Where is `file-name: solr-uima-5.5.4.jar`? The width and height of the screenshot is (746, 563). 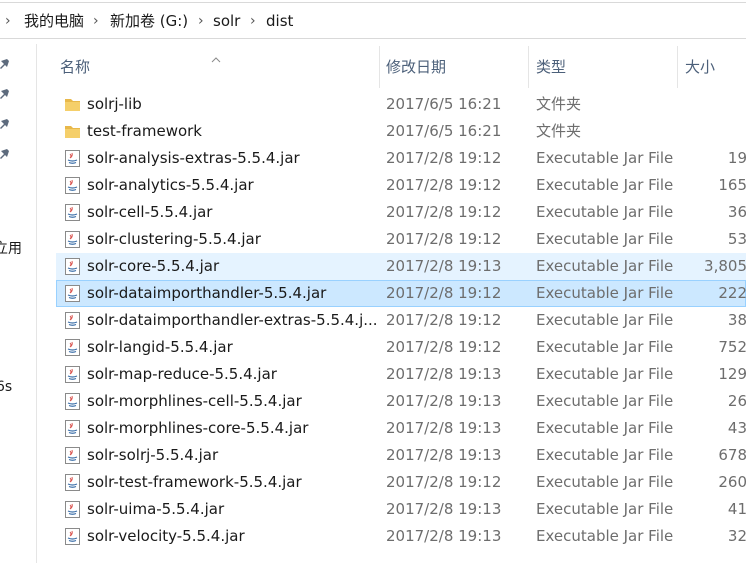
file-name: solr-uima-5.5.4.jar is located at coordinates (232, 509).